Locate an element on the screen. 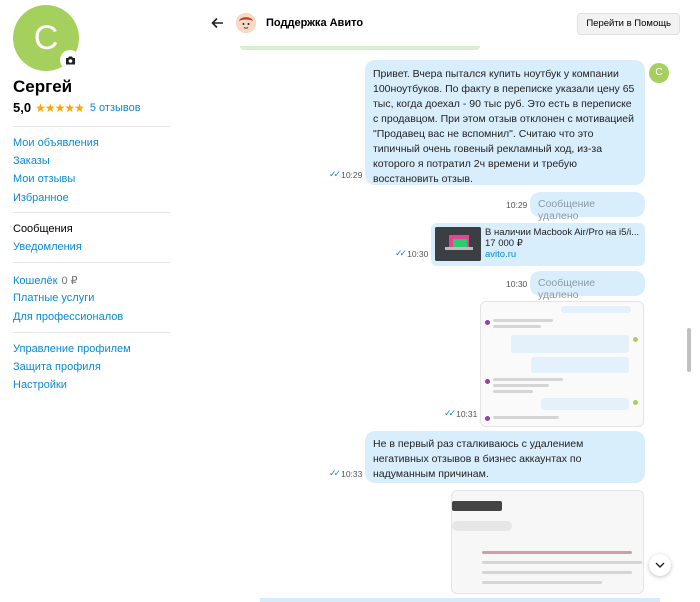 The image size is (700, 602). wallet-amount: 0 ₽ is located at coordinates (69, 281).